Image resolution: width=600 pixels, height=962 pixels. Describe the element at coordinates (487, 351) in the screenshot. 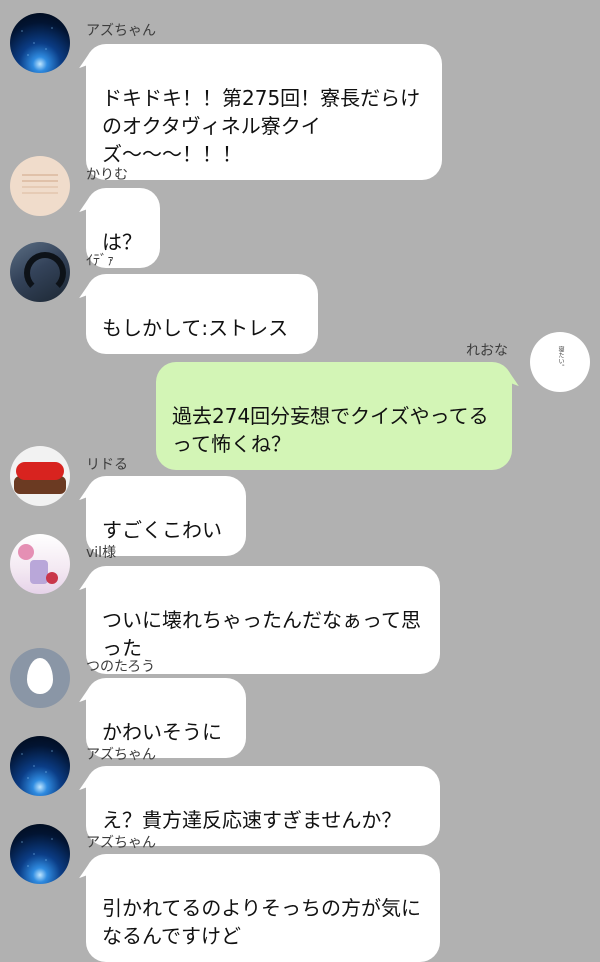

I see `sender-name: れおな` at that location.